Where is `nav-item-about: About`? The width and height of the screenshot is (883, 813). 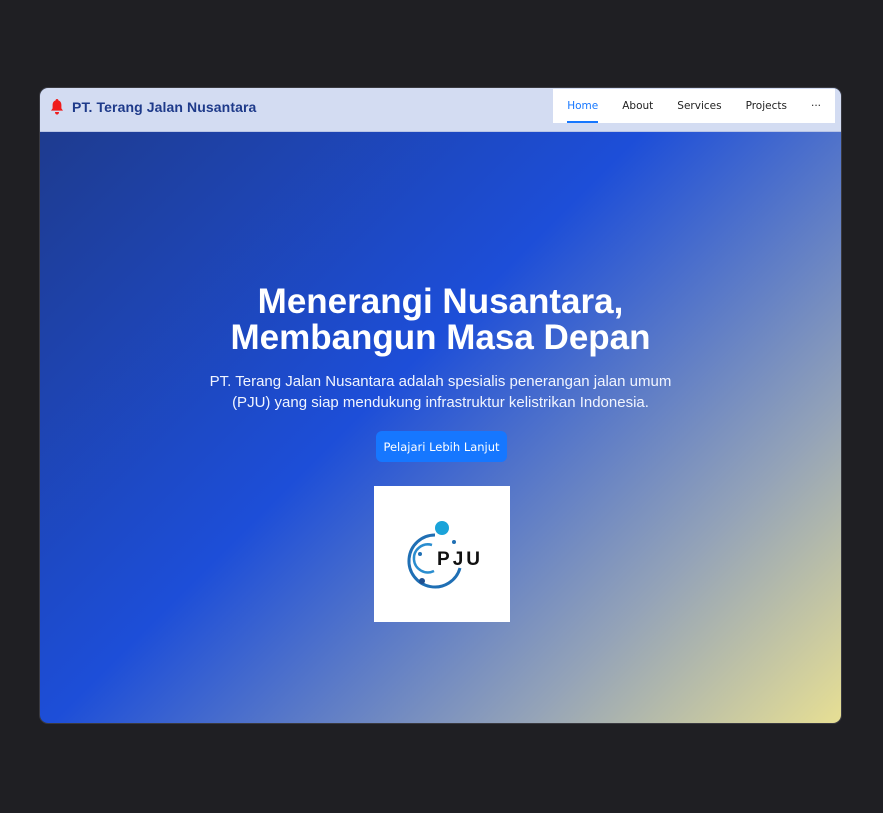
nav-item-about: About is located at coordinates (637, 106).